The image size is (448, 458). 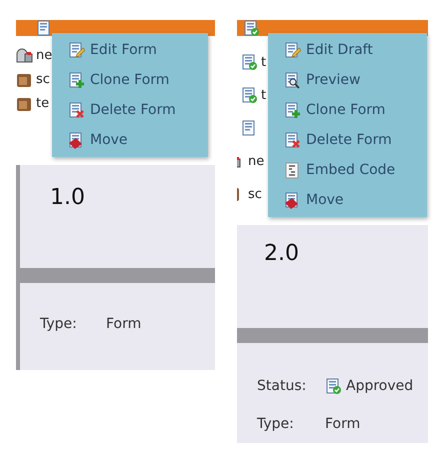 What do you see at coordinates (380, 386) in the screenshot?
I see `detail-value: Approved` at bounding box center [380, 386].